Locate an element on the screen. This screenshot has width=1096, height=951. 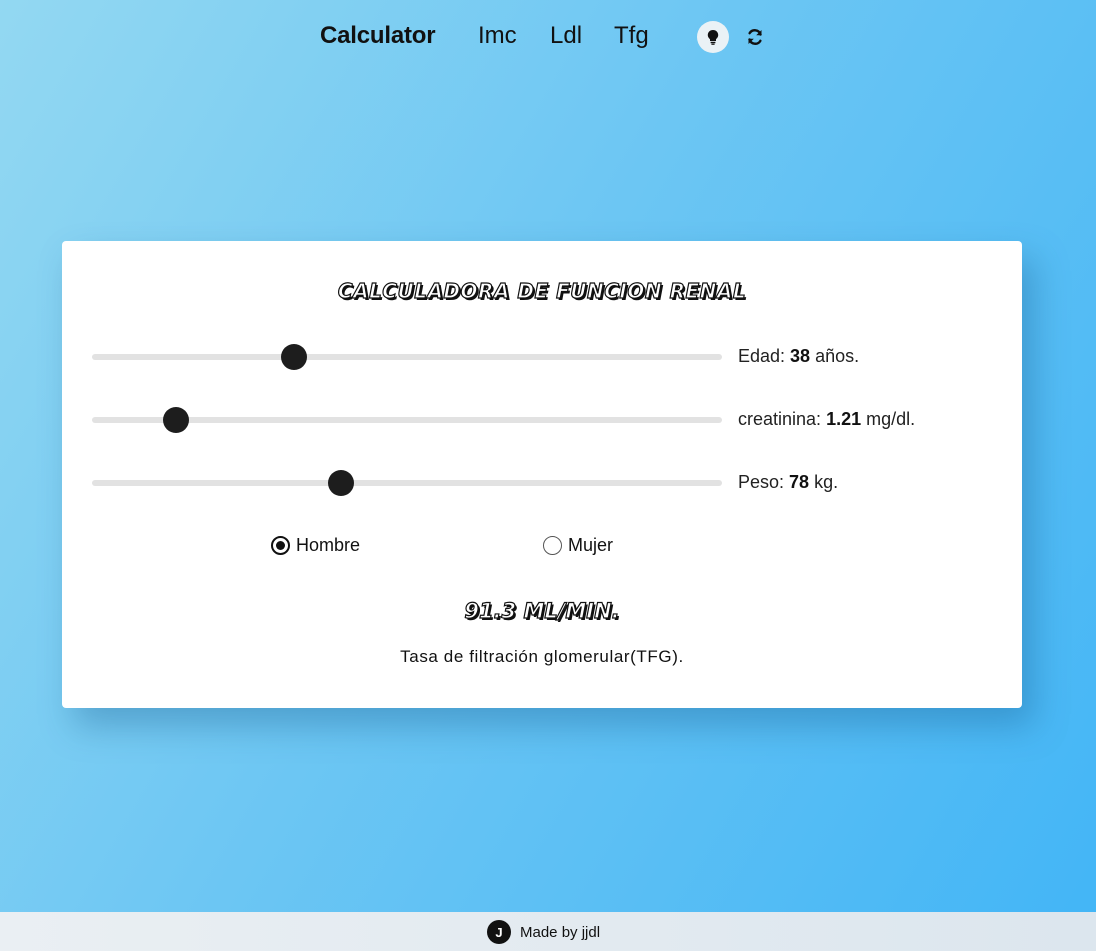
theme-toggle-button is located at coordinates (713, 37).